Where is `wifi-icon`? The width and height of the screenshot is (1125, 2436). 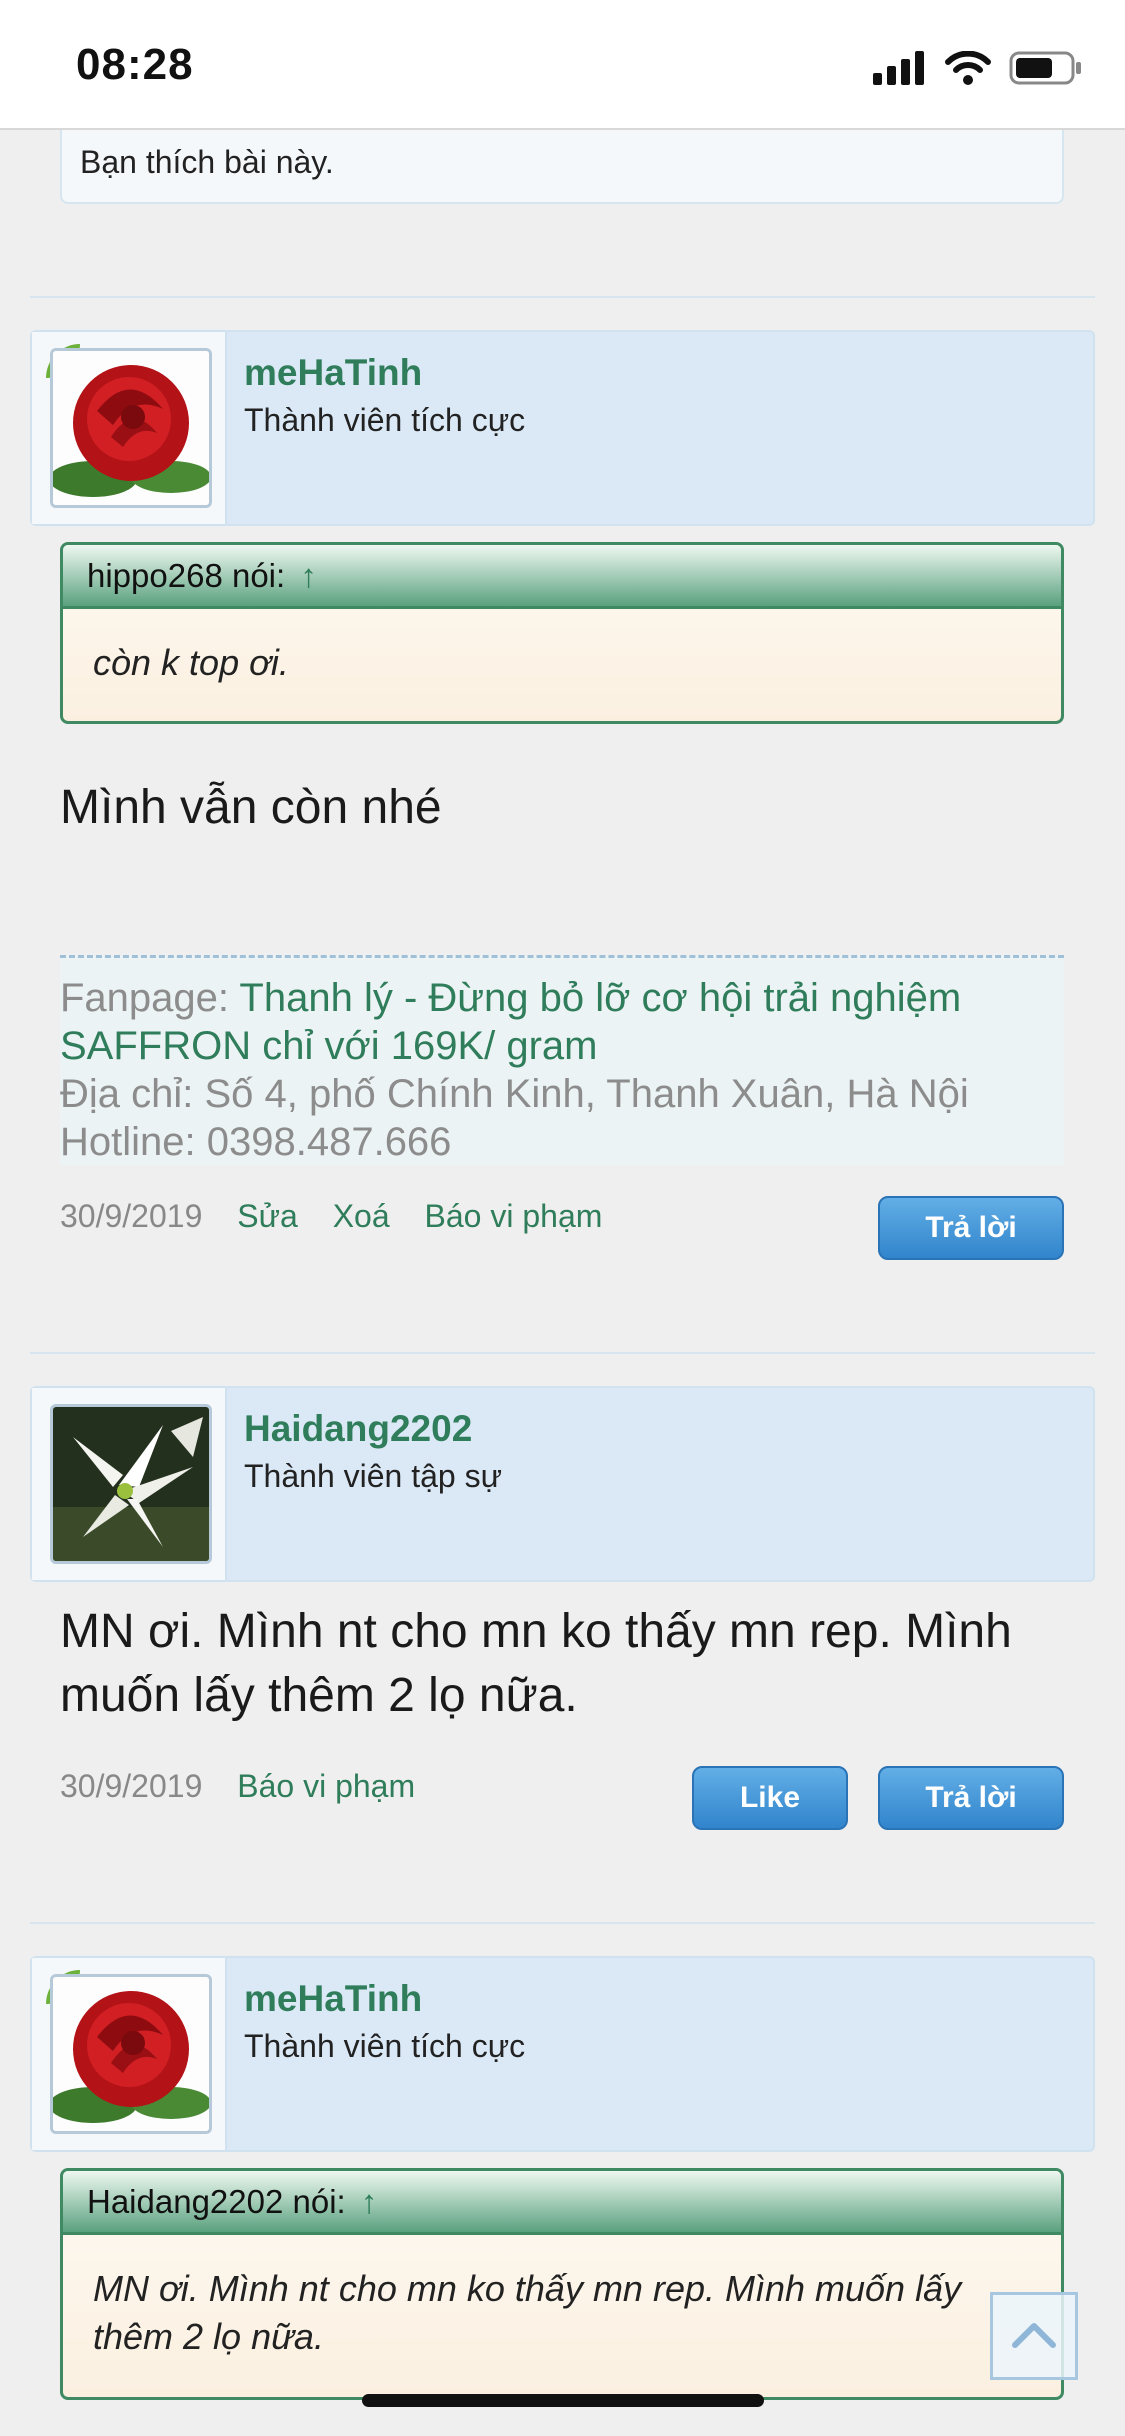
wifi-icon is located at coordinates (968, 68).